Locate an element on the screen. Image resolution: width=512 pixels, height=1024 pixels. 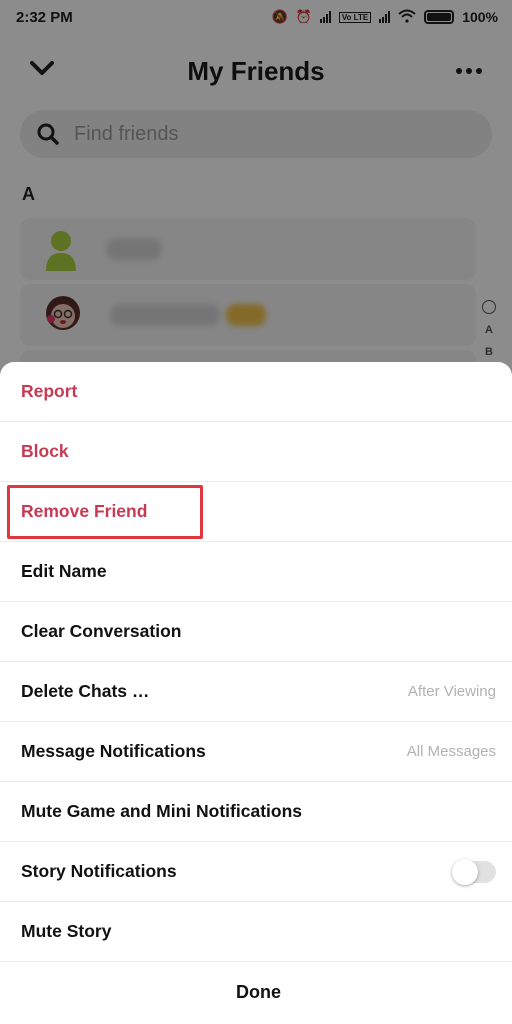
row-value: After Viewing is located at coordinates (451, 691).